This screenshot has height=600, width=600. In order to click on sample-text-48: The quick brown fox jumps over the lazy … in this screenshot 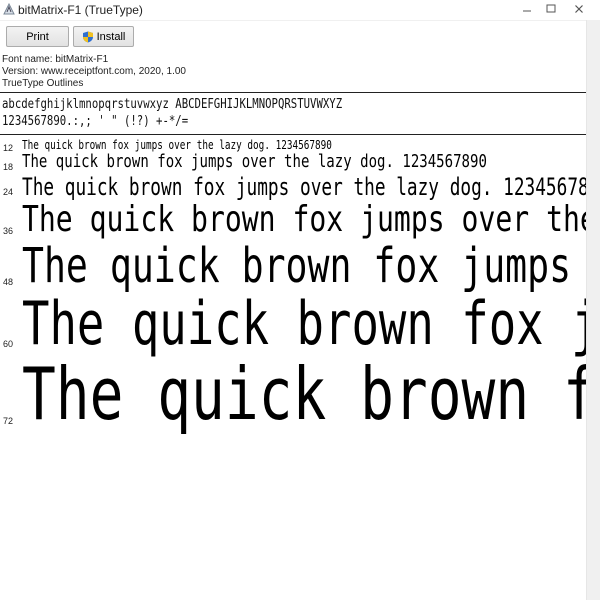, I will do `click(304, 266)`.